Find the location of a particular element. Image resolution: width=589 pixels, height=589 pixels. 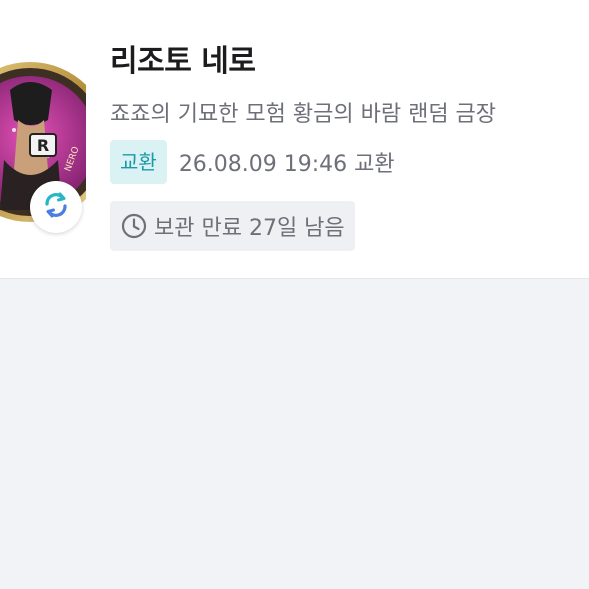

swap-icon is located at coordinates (56, 207).